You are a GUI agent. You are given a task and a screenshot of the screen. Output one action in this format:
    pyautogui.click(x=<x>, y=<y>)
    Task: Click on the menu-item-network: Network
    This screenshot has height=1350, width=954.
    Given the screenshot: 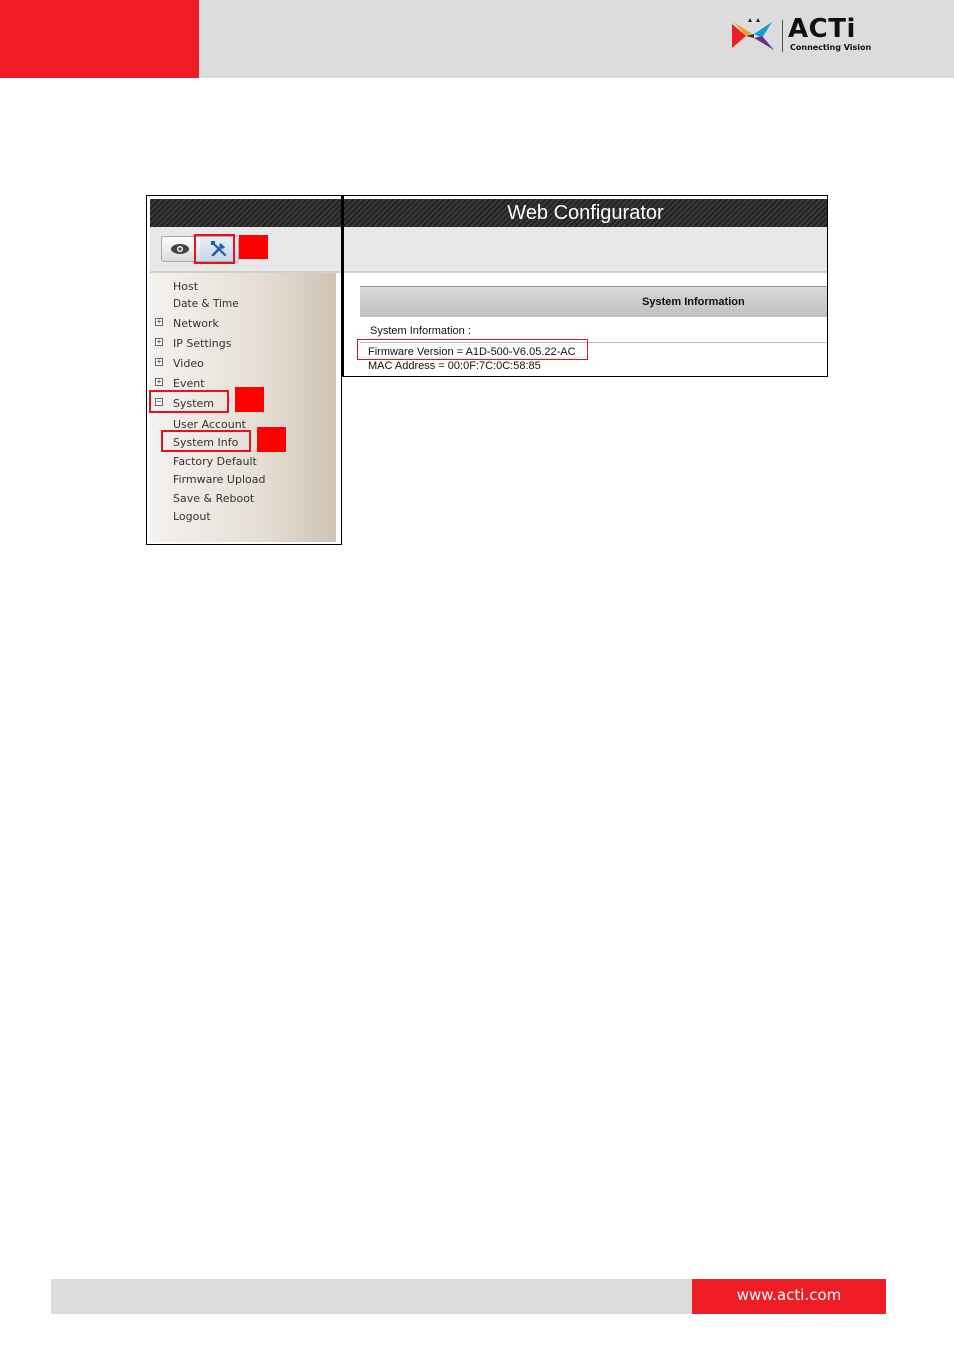 What is the action you would take?
    pyautogui.click(x=196, y=323)
    